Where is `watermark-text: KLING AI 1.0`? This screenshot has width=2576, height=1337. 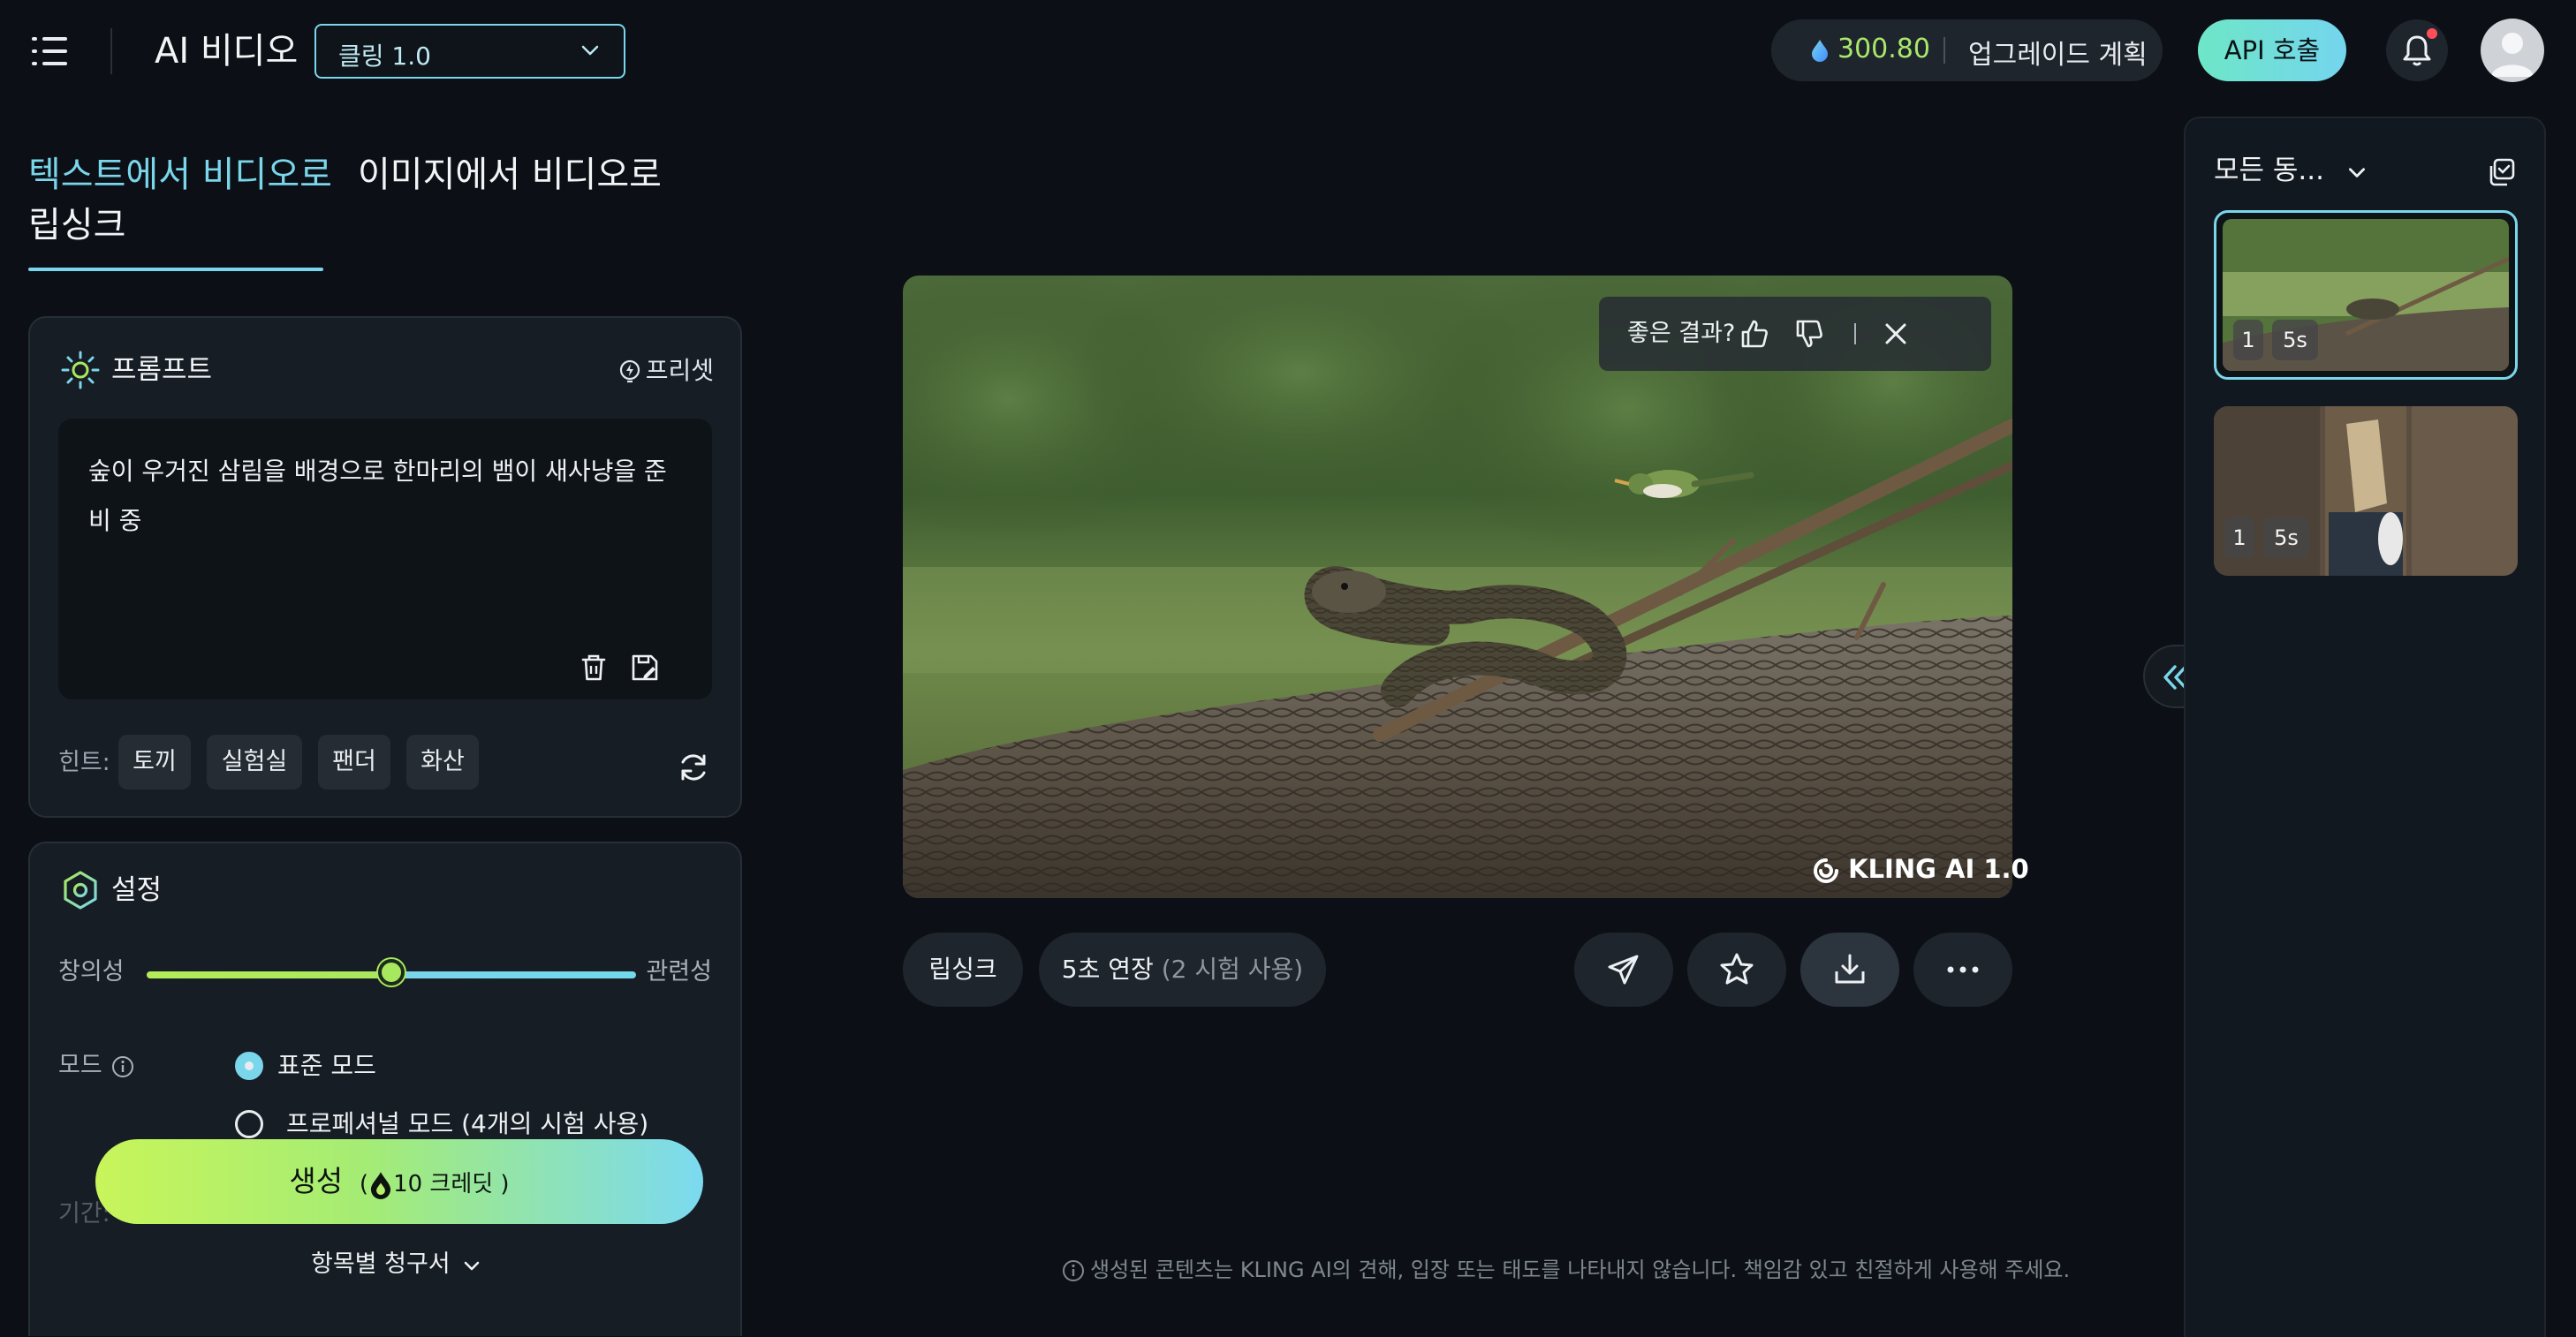 watermark-text: KLING AI 1.0 is located at coordinates (1939, 869).